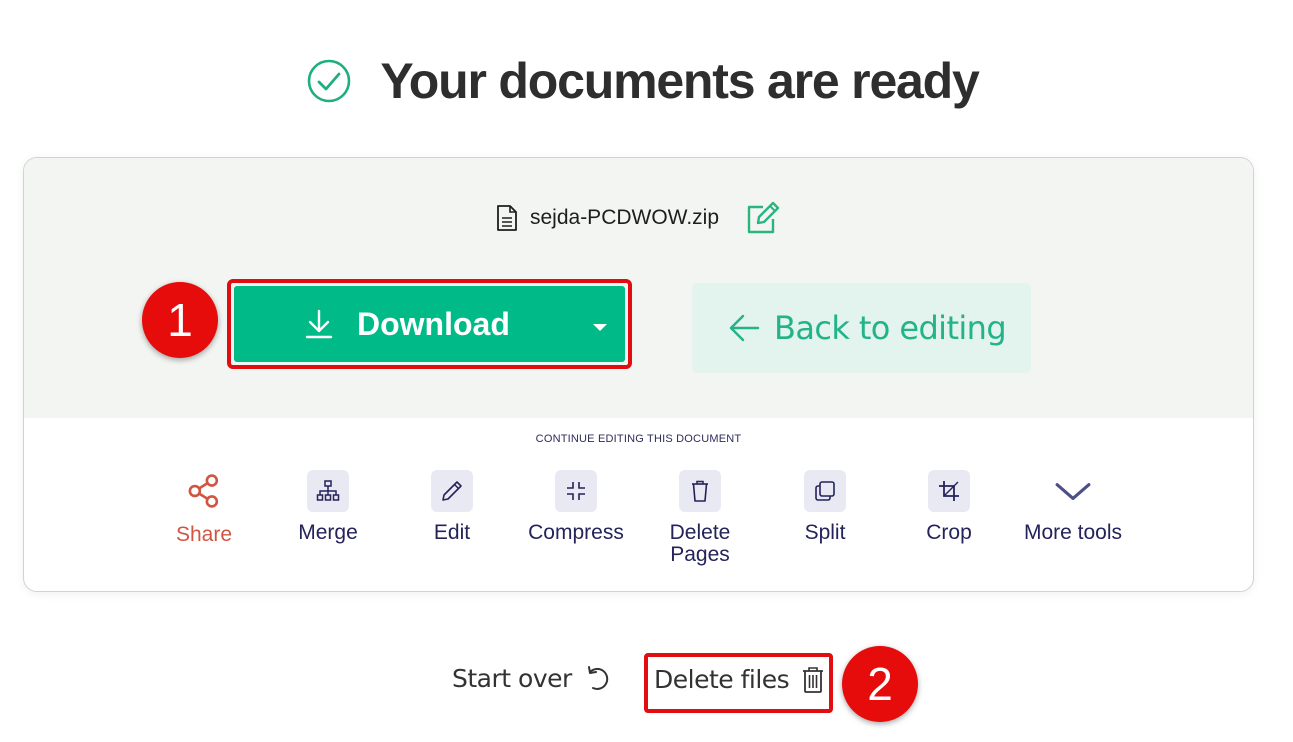  I want to click on edit-icon-box, so click(452, 491).